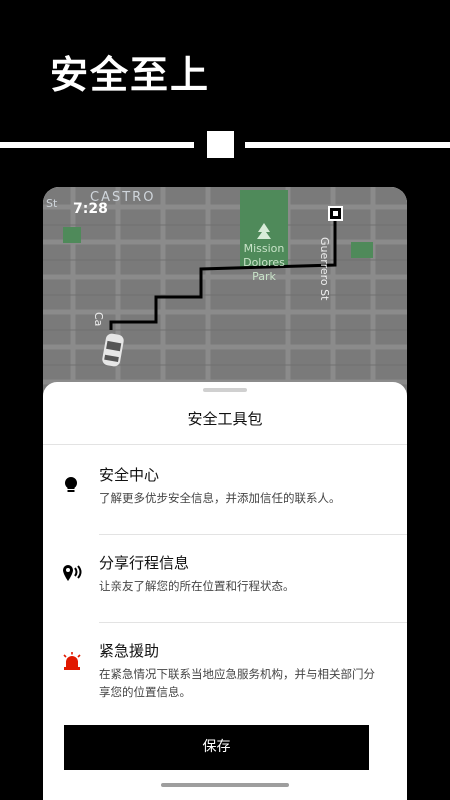 The image size is (450, 800). Describe the element at coordinates (264, 262) in the screenshot. I see `map-label-park: Mission Dolores Park` at that location.